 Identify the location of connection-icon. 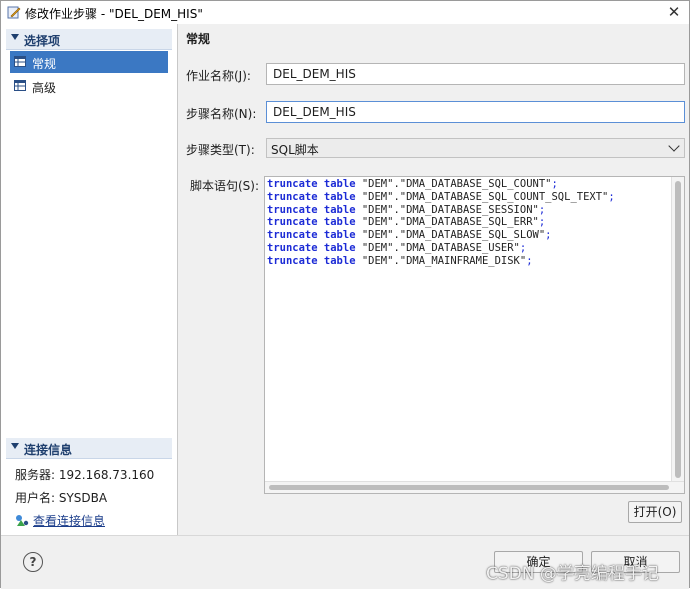
(22, 520).